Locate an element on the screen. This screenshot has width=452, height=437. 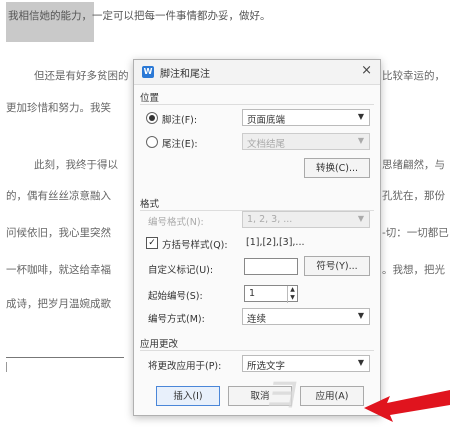
insert-button: 插入(I) is located at coordinates (188, 396).